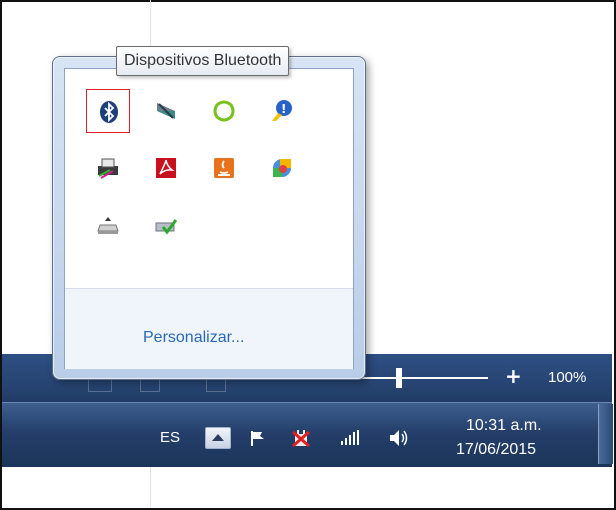 This screenshot has width=616, height=510. I want to click on check-drive-tray-item, so click(166, 225).